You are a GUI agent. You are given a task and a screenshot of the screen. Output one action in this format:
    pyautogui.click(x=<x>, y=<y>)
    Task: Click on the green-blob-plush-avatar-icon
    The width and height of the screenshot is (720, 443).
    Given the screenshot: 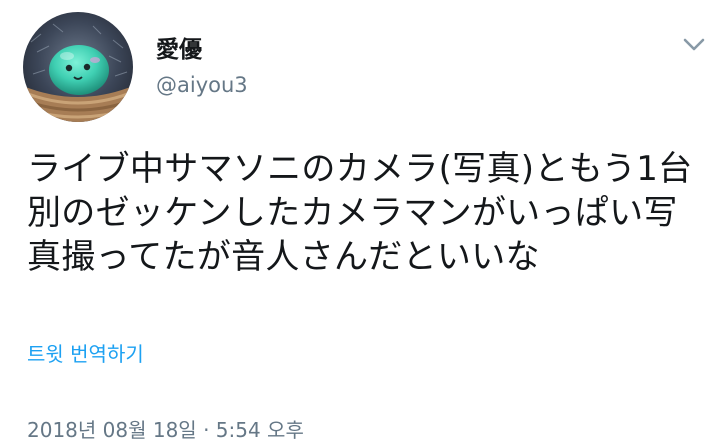 What is the action you would take?
    pyautogui.click(x=78, y=67)
    